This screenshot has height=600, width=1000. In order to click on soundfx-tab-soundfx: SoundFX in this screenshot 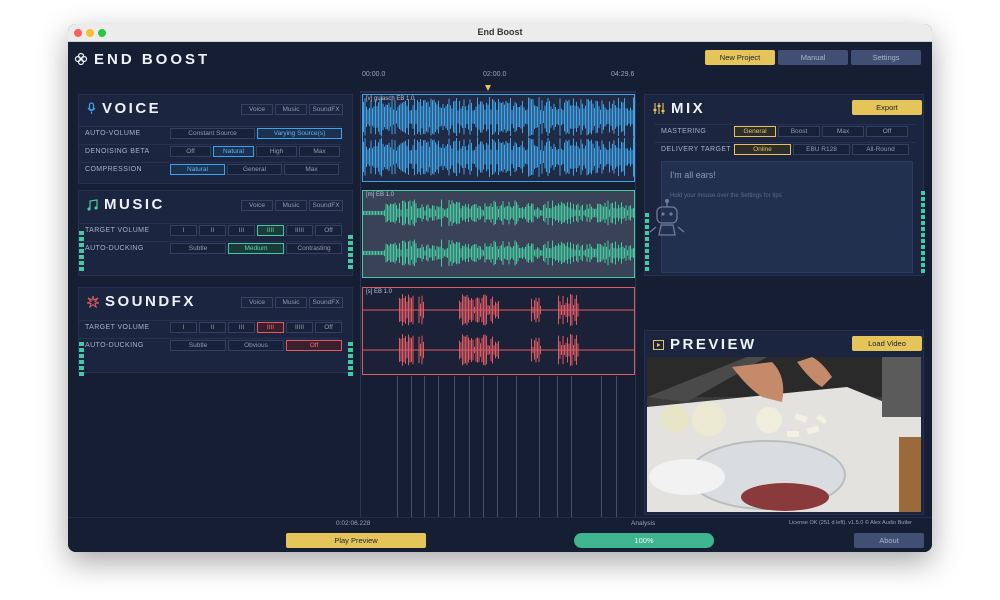, I will do `click(326, 302)`.